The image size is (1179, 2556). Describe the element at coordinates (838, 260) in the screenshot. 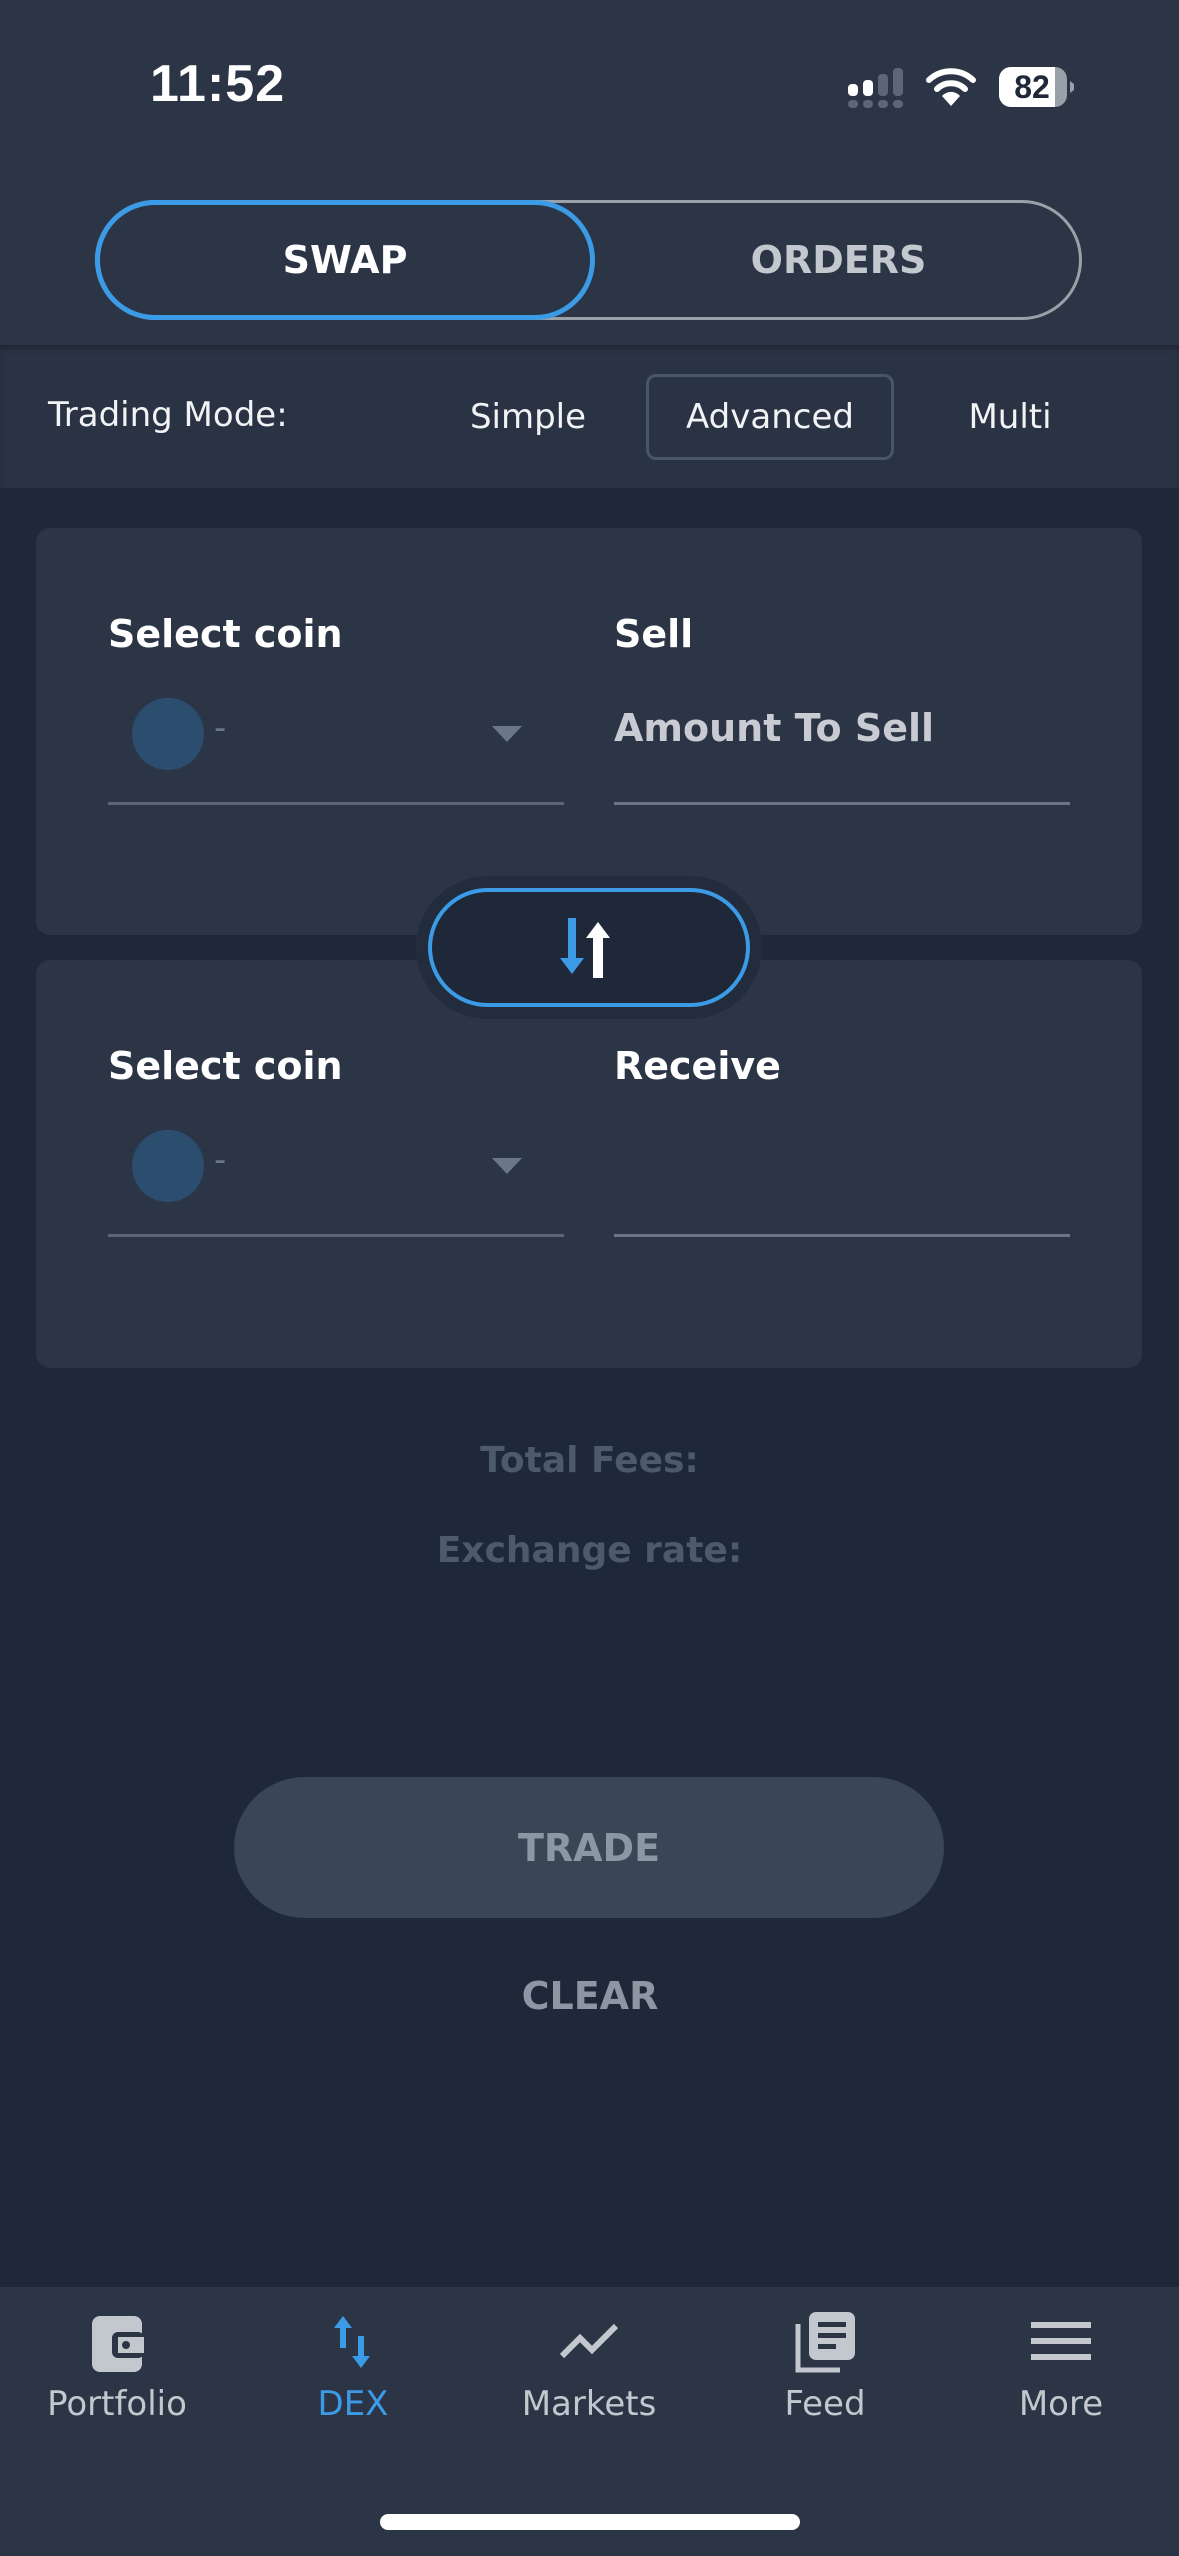

I see `tab-orders: ORDERS` at that location.